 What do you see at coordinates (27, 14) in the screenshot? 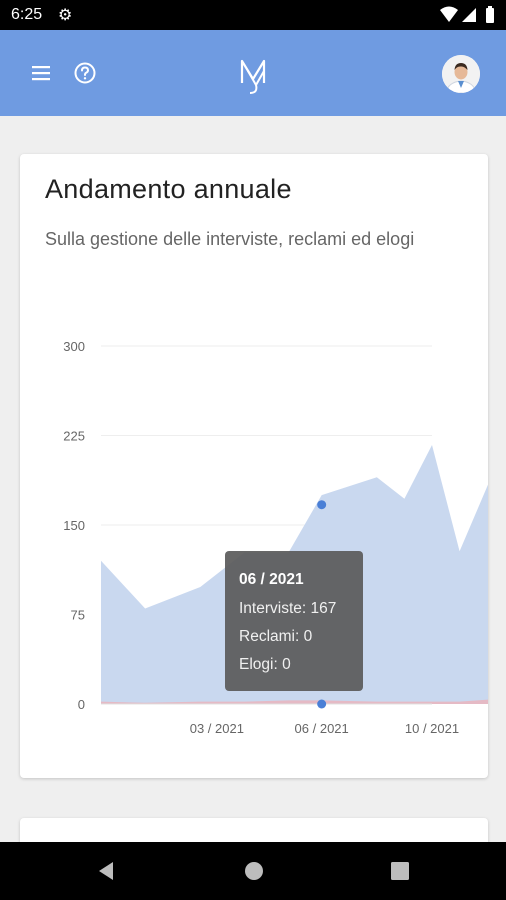
I see `status-time: 6:25` at bounding box center [27, 14].